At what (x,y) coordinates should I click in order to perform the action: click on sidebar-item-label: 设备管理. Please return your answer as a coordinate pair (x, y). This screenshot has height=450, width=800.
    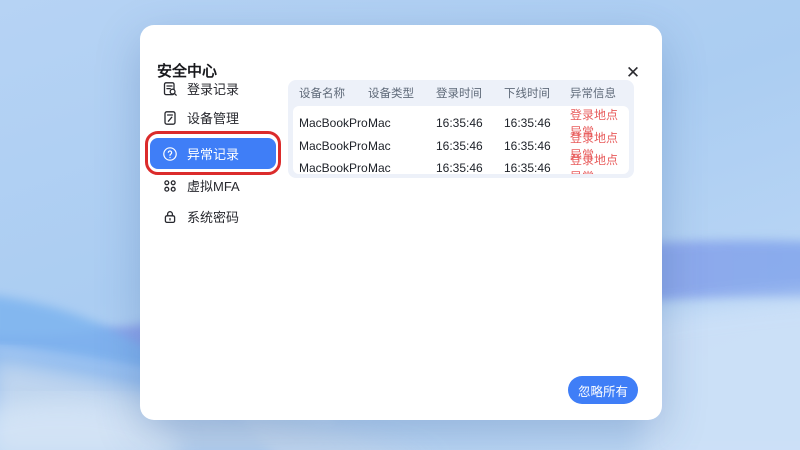
    Looking at the image, I should click on (213, 118).